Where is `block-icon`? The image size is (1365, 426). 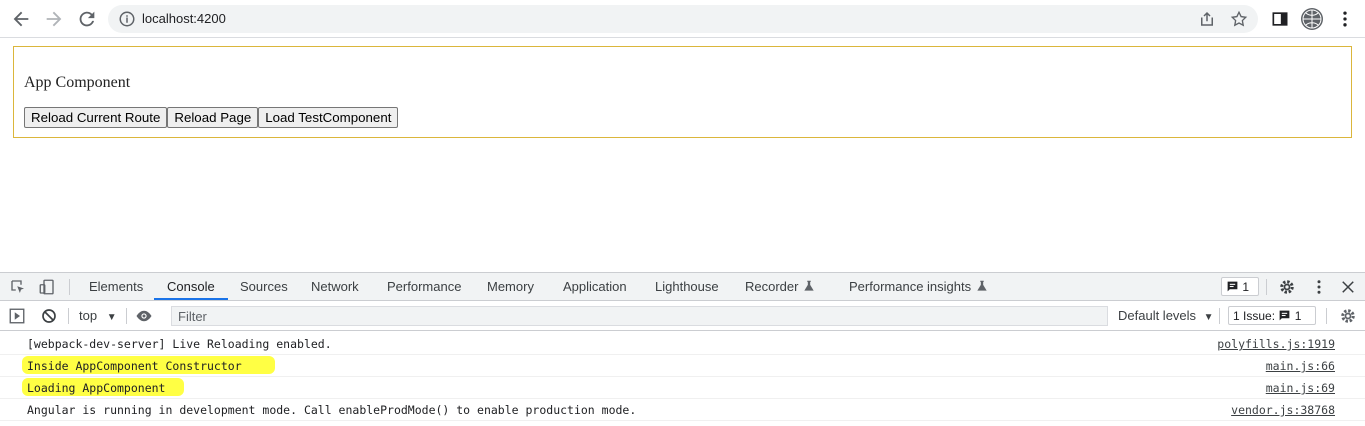
block-icon is located at coordinates (49, 316).